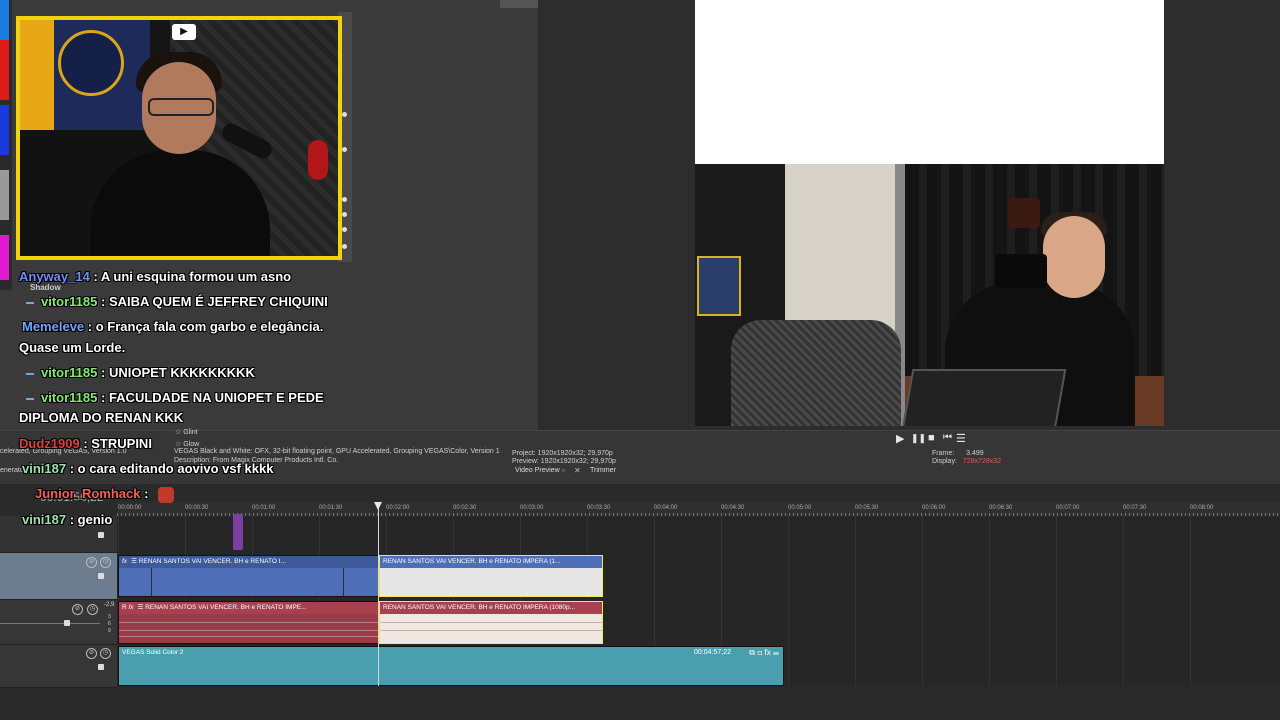 This screenshot has height=720, width=1280. Describe the element at coordinates (967, 461) in the screenshot. I see `display-info: Display: 728x728x32` at that location.